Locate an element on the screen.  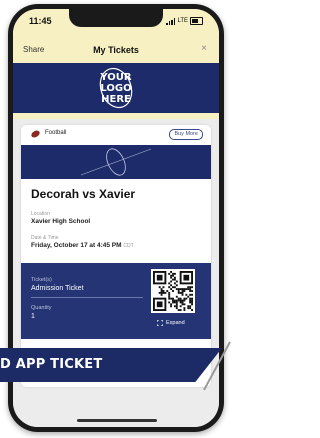
expand-label: Expand is located at coordinates (175, 323).